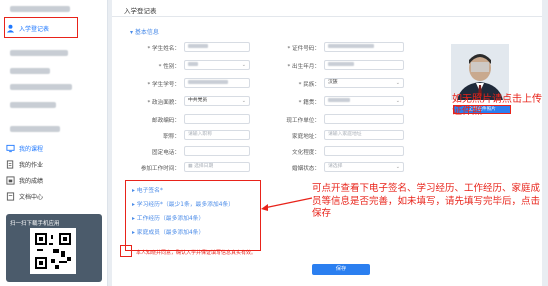 The height and width of the screenshot is (286, 548). What do you see at coordinates (140, 11) in the screenshot?
I see `page-title: 入学登记表` at bounding box center [140, 11].